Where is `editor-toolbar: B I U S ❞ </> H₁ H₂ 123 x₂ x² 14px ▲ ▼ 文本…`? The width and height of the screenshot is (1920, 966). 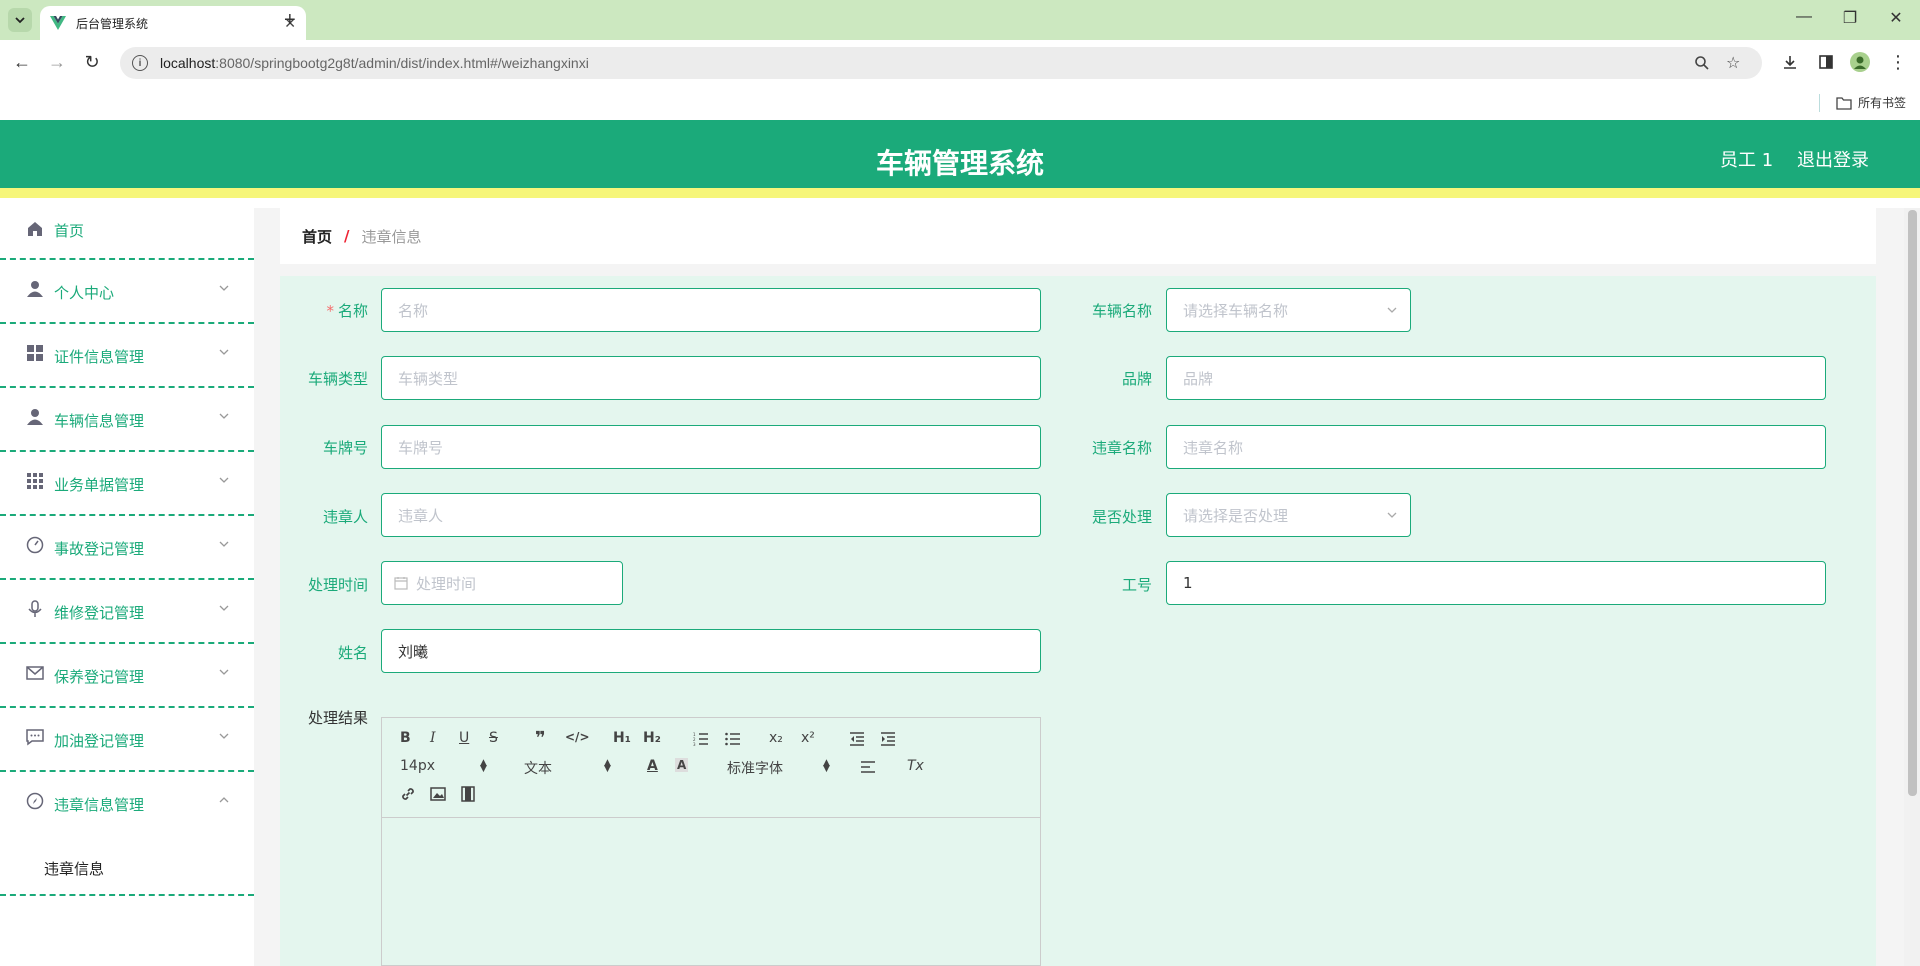
editor-toolbar: B I U S ❞ </> H₁ H₂ 123 x₂ x² 14px ▲ ▼ 文本… is located at coordinates (711, 768).